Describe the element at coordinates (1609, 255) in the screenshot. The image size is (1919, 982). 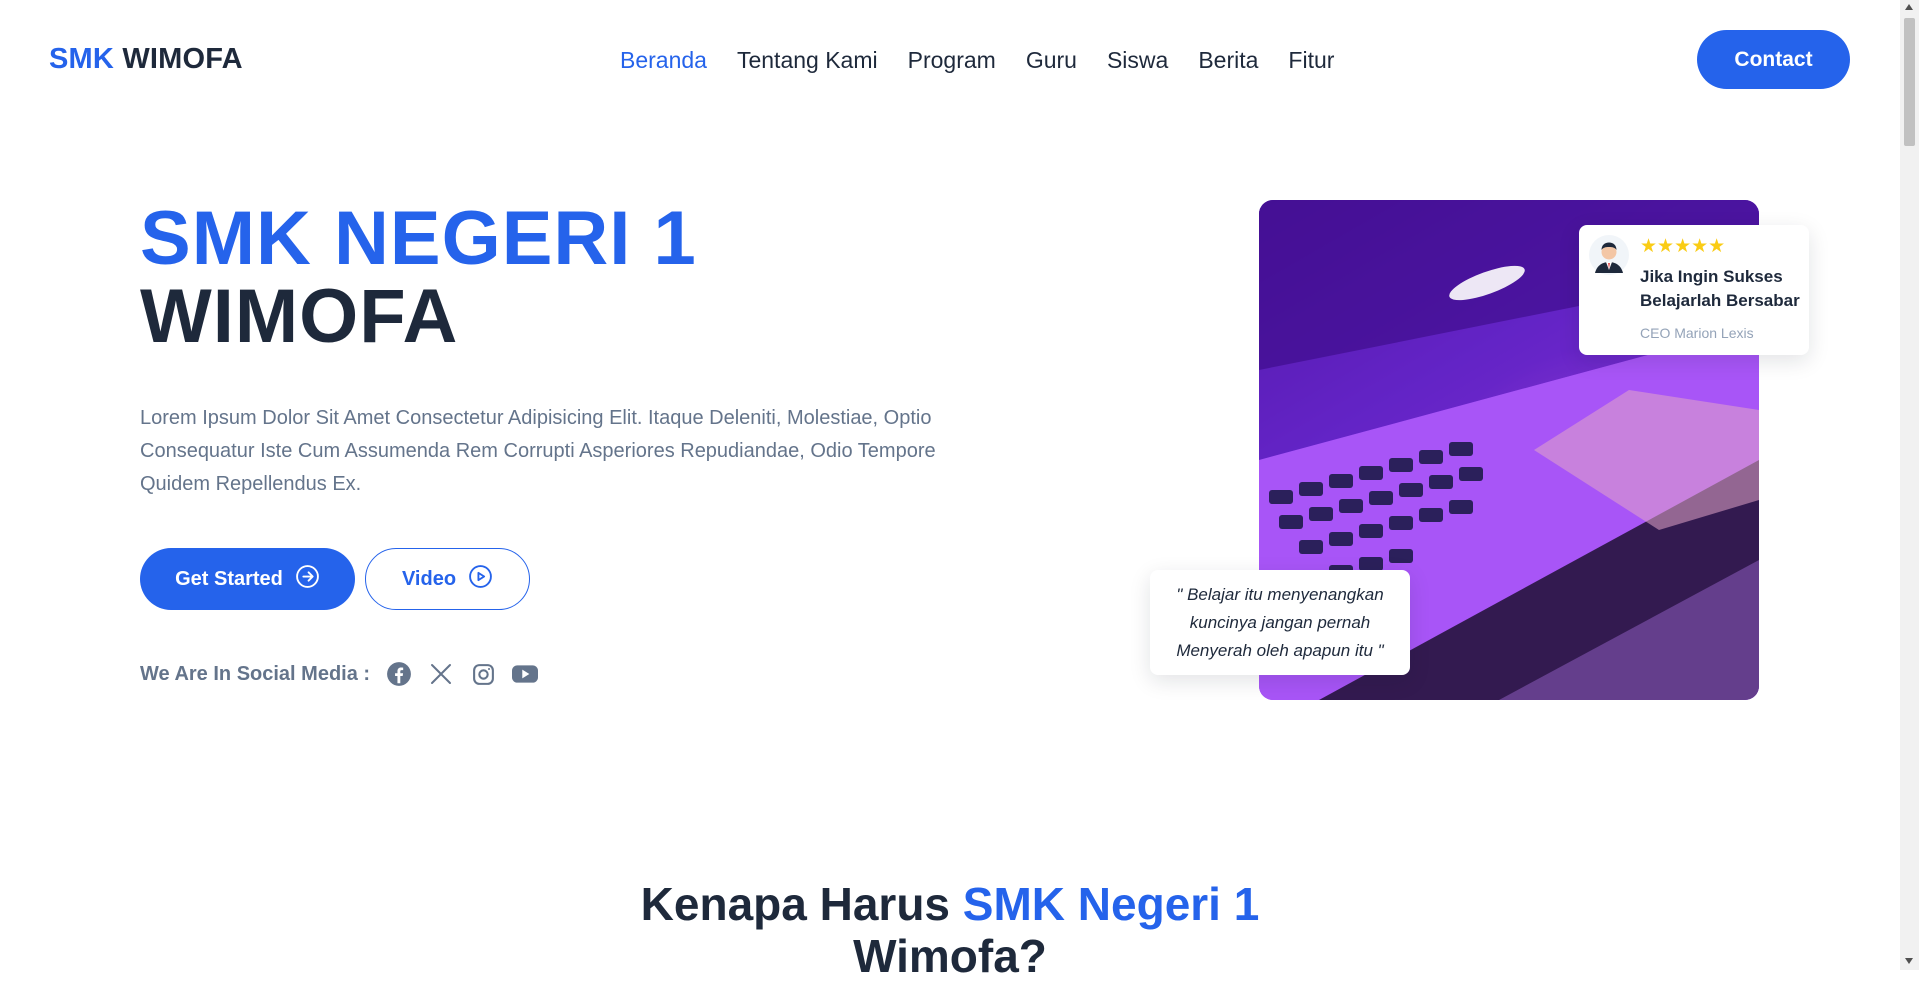
I see `avatar` at that location.